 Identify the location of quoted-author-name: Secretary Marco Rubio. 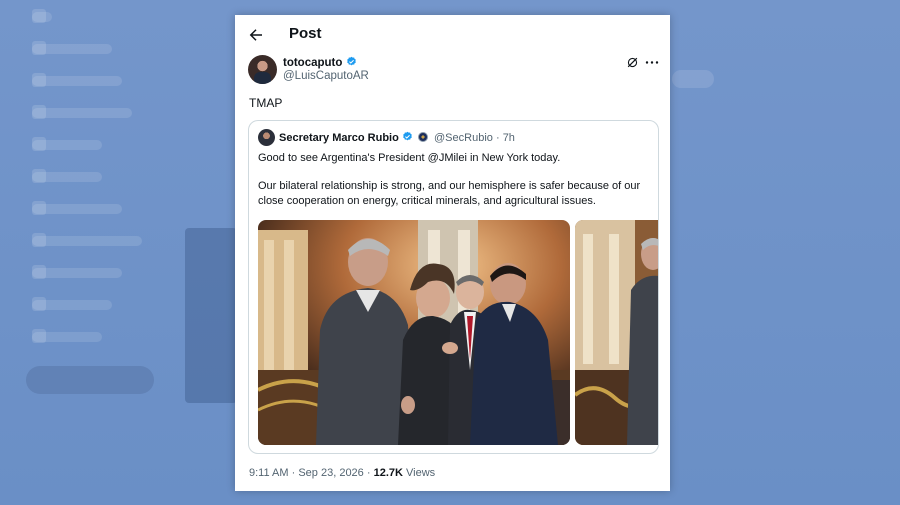
(339, 138).